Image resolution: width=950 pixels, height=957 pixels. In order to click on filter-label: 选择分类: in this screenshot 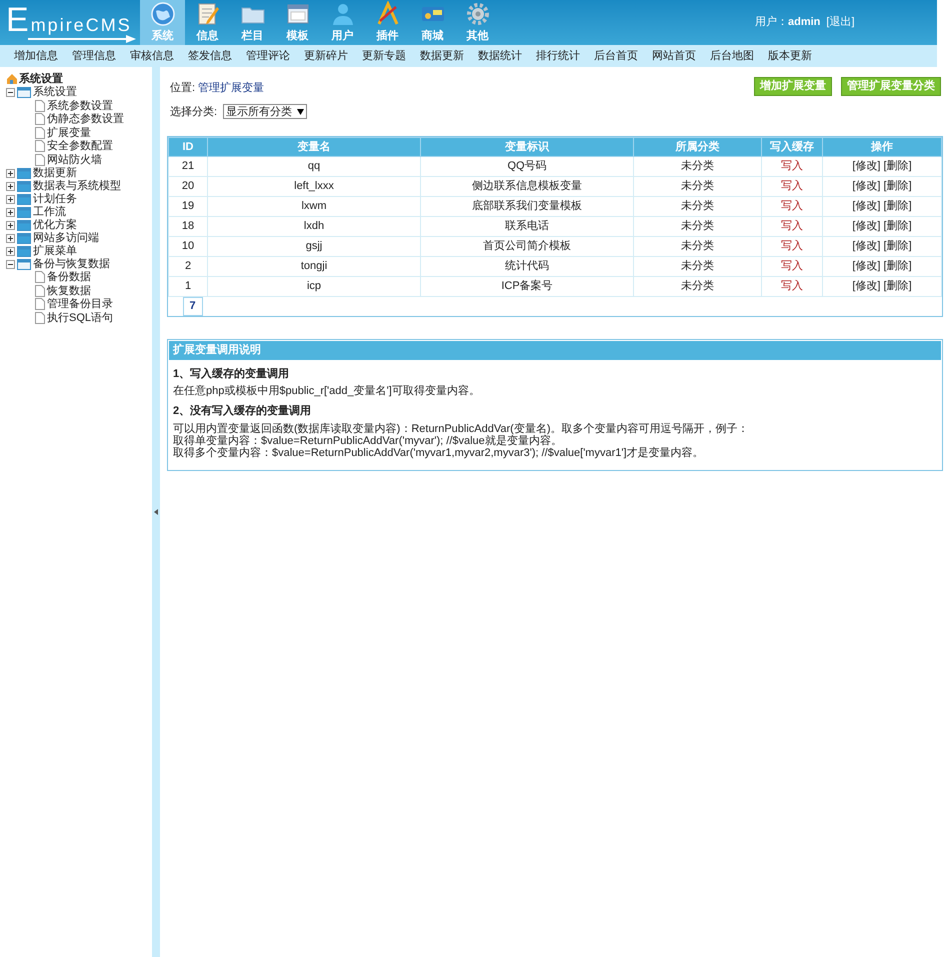, I will do `click(194, 112)`.